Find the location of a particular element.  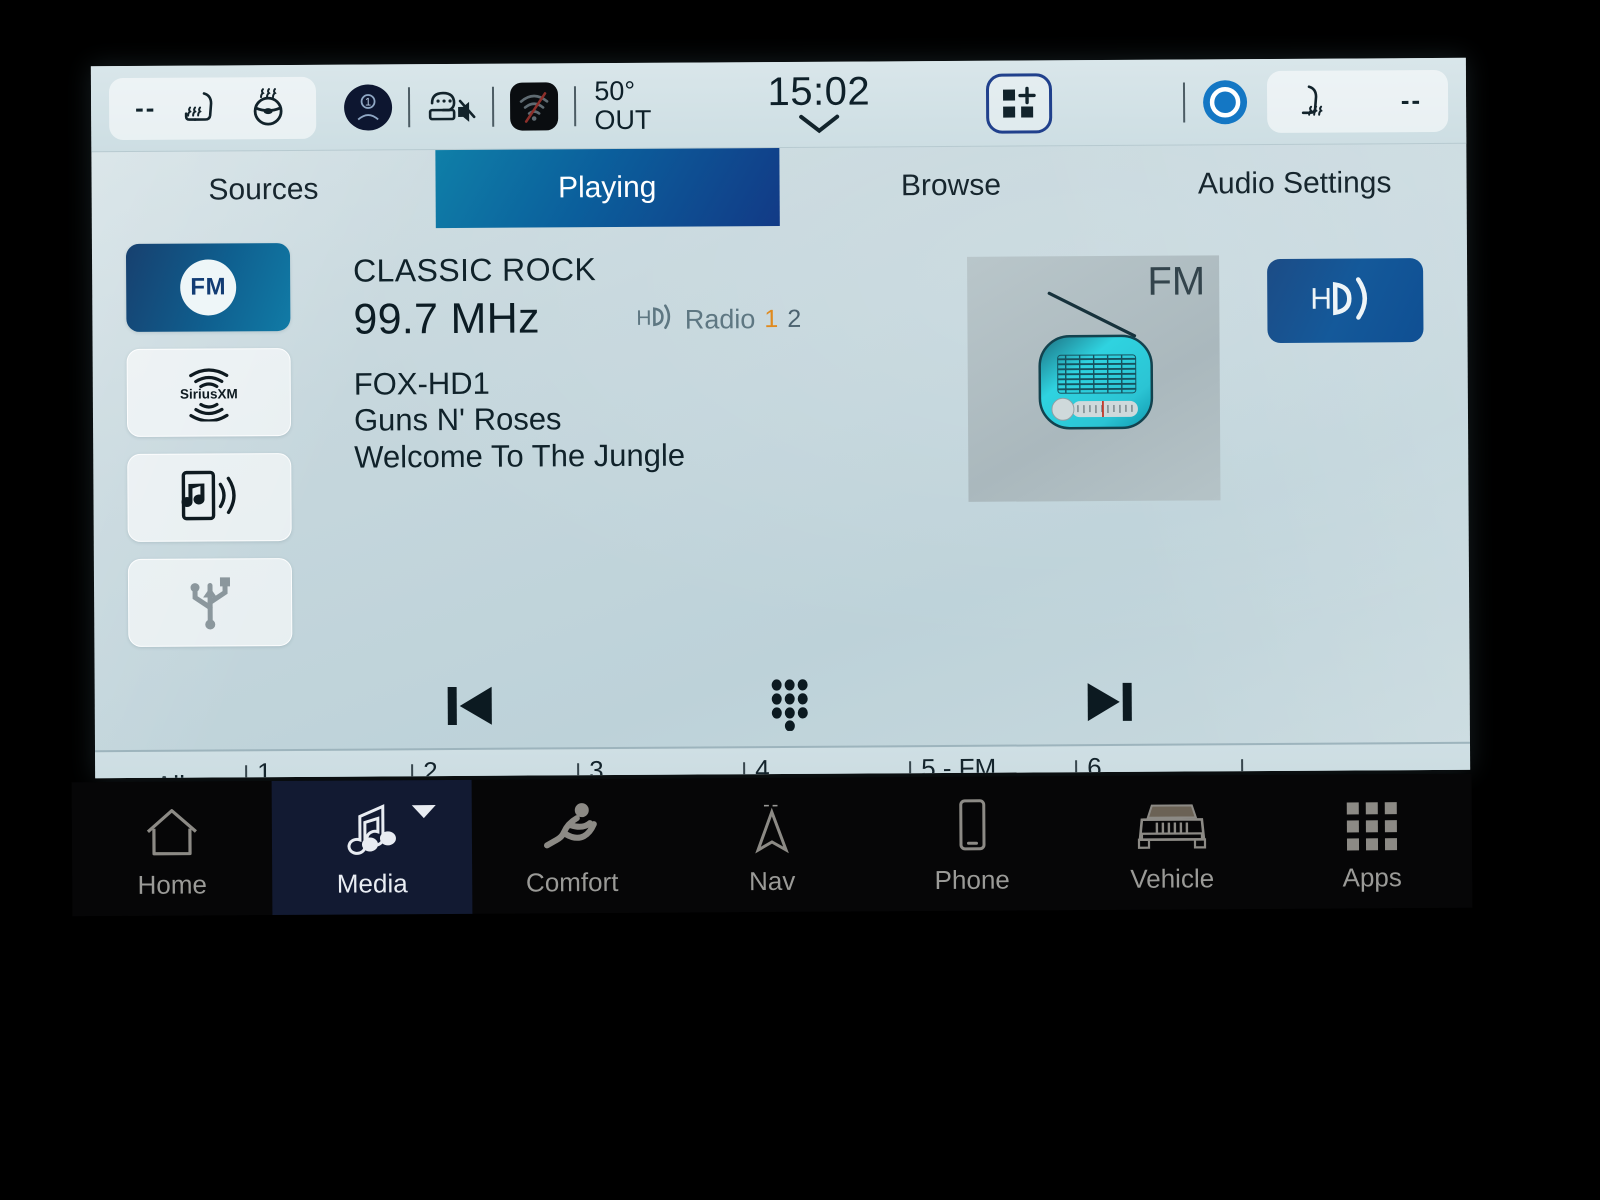

rear-seat-mute-icon is located at coordinates (451, 106).